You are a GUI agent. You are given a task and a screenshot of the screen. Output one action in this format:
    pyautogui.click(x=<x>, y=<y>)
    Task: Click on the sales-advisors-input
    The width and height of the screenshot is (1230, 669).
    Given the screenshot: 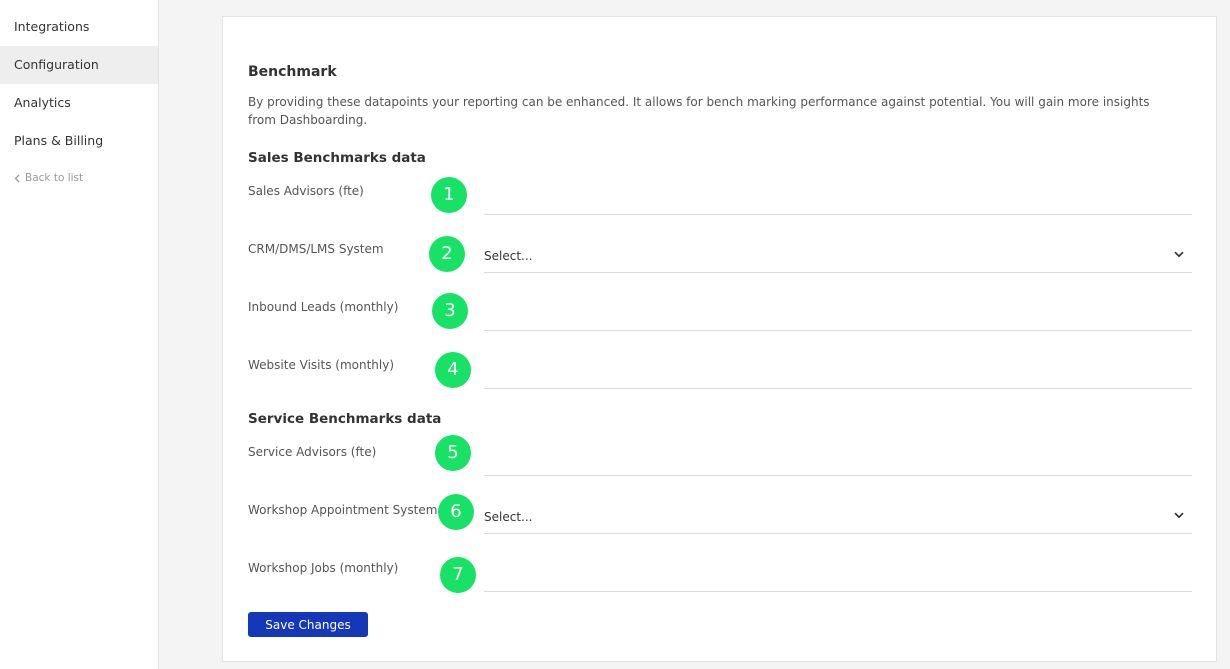 What is the action you would take?
    pyautogui.click(x=838, y=199)
    